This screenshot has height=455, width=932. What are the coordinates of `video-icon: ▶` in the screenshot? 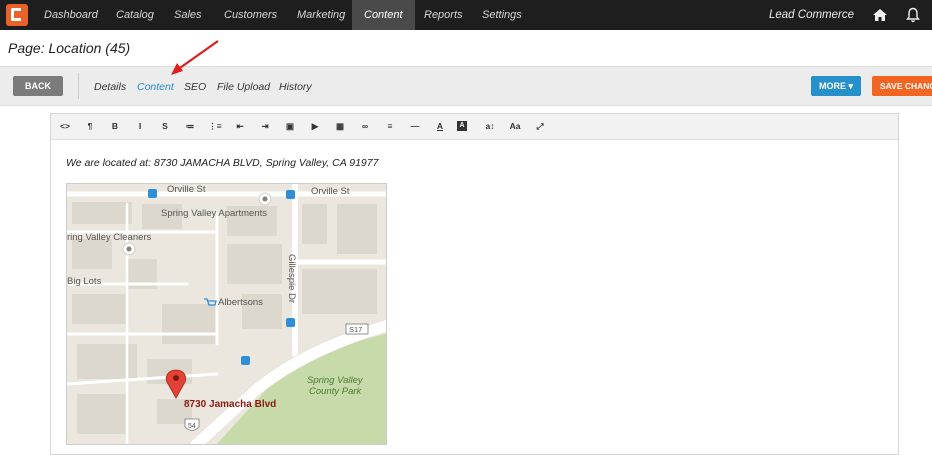 It's located at (315, 126).